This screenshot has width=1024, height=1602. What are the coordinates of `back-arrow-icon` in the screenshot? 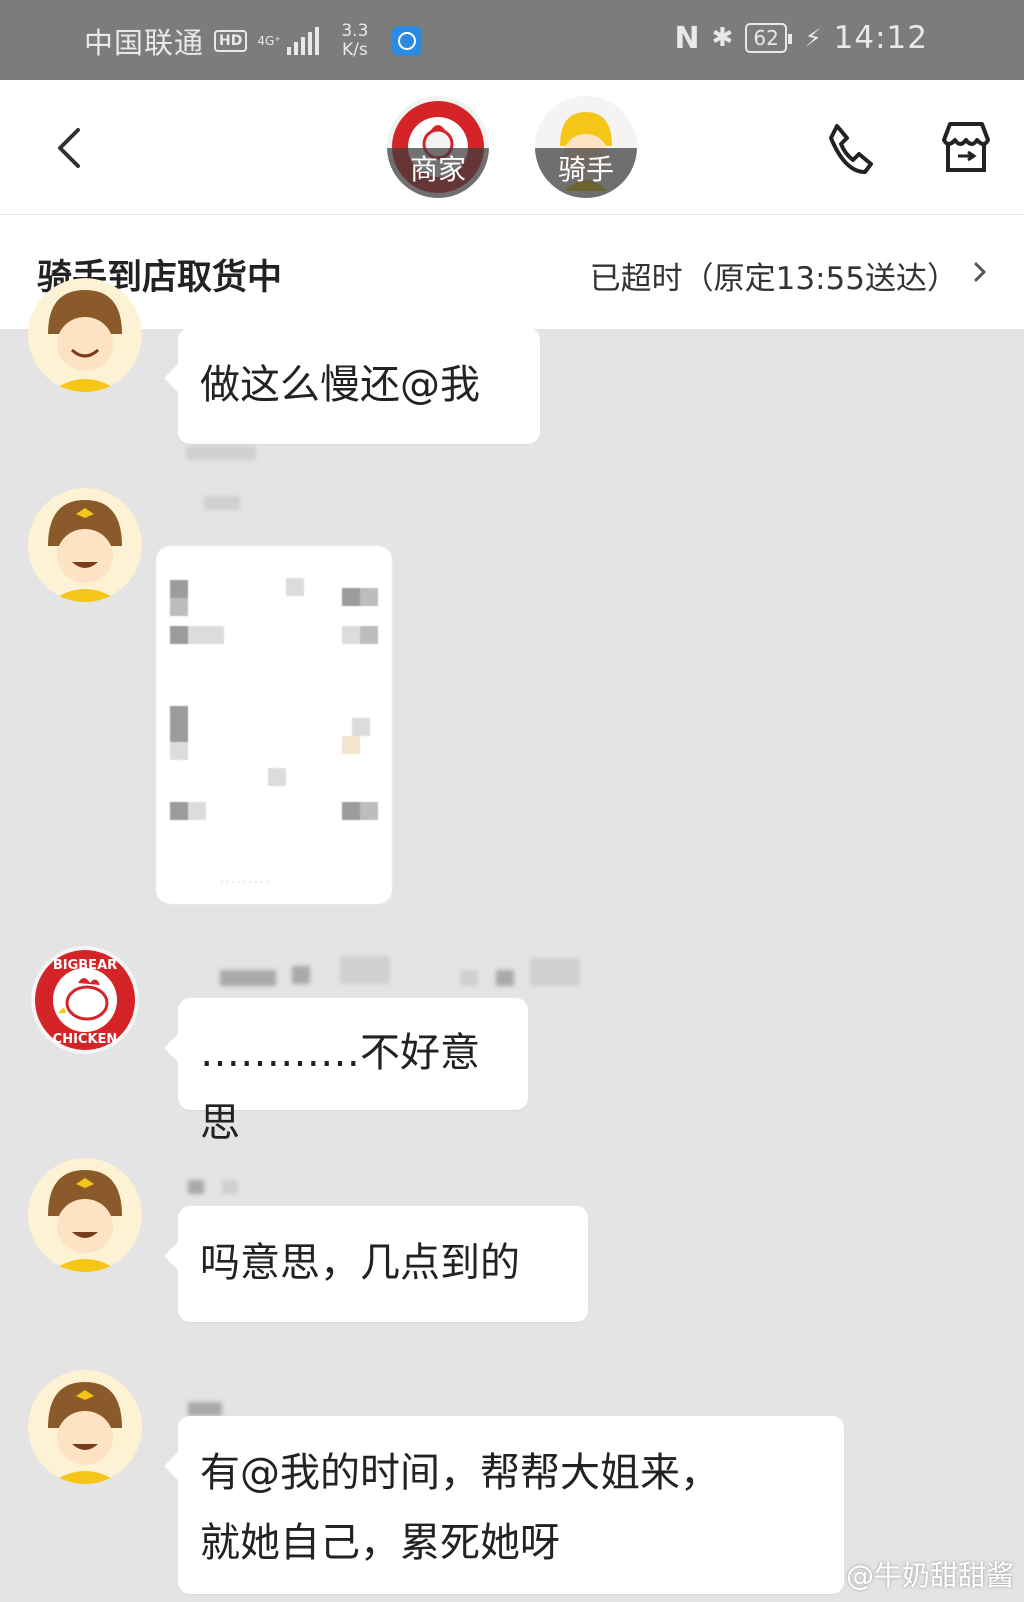 It's located at (70, 148).